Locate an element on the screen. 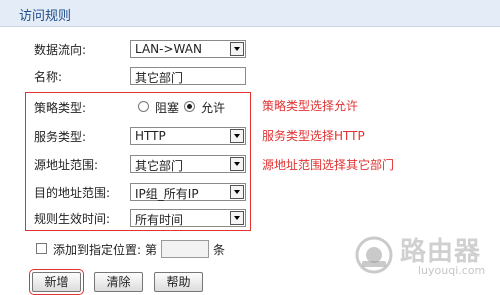  annotation-service: 服务类型选择HTTP is located at coordinates (313, 136).